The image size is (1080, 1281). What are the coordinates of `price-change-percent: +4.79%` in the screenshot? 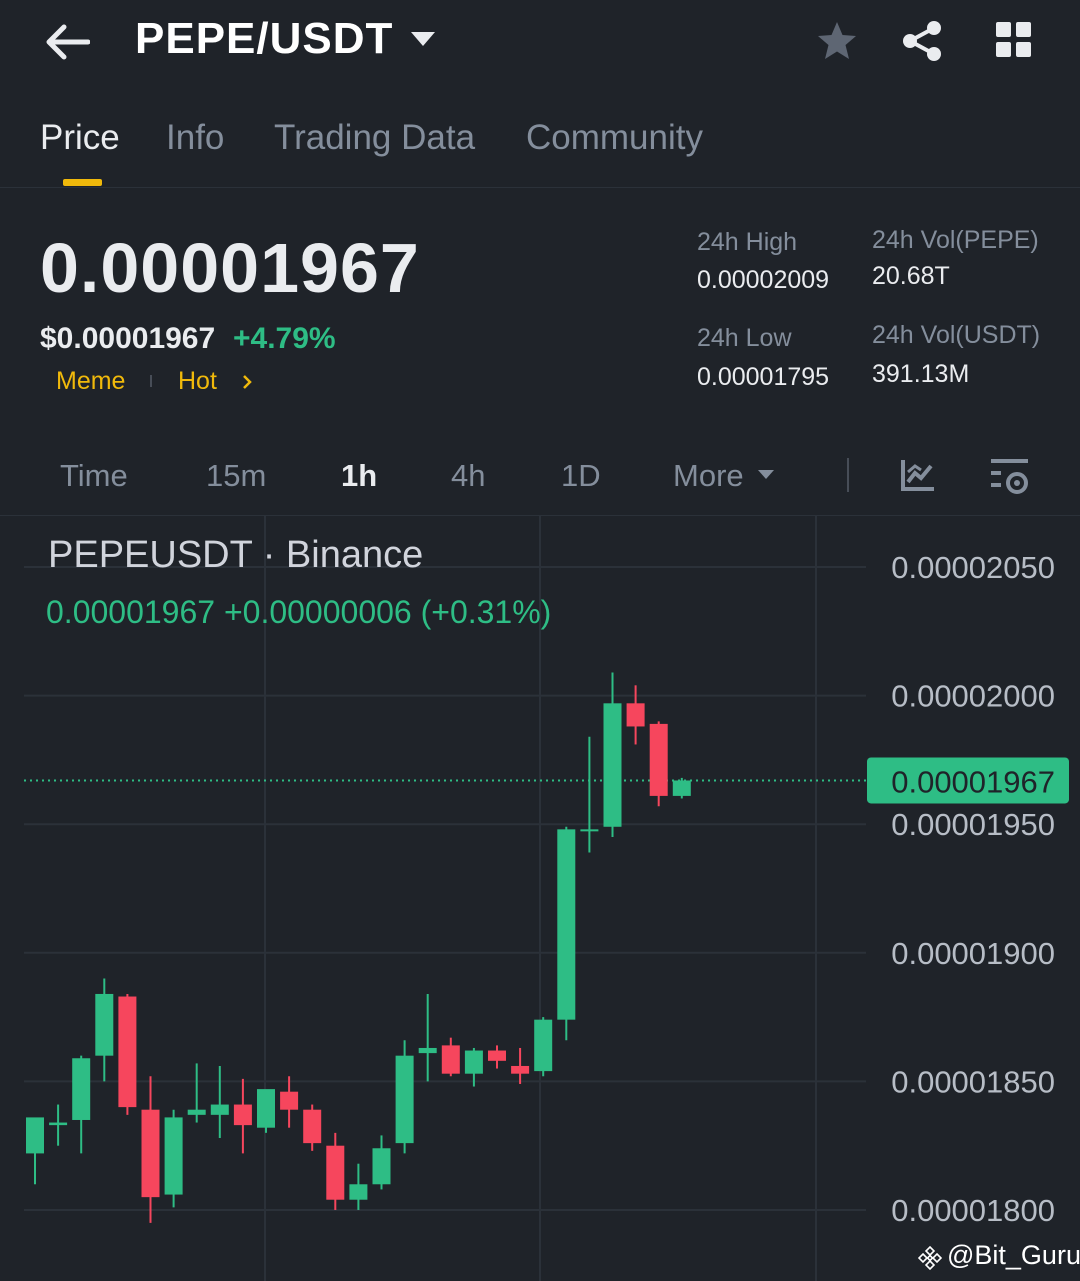 It's located at (284, 338).